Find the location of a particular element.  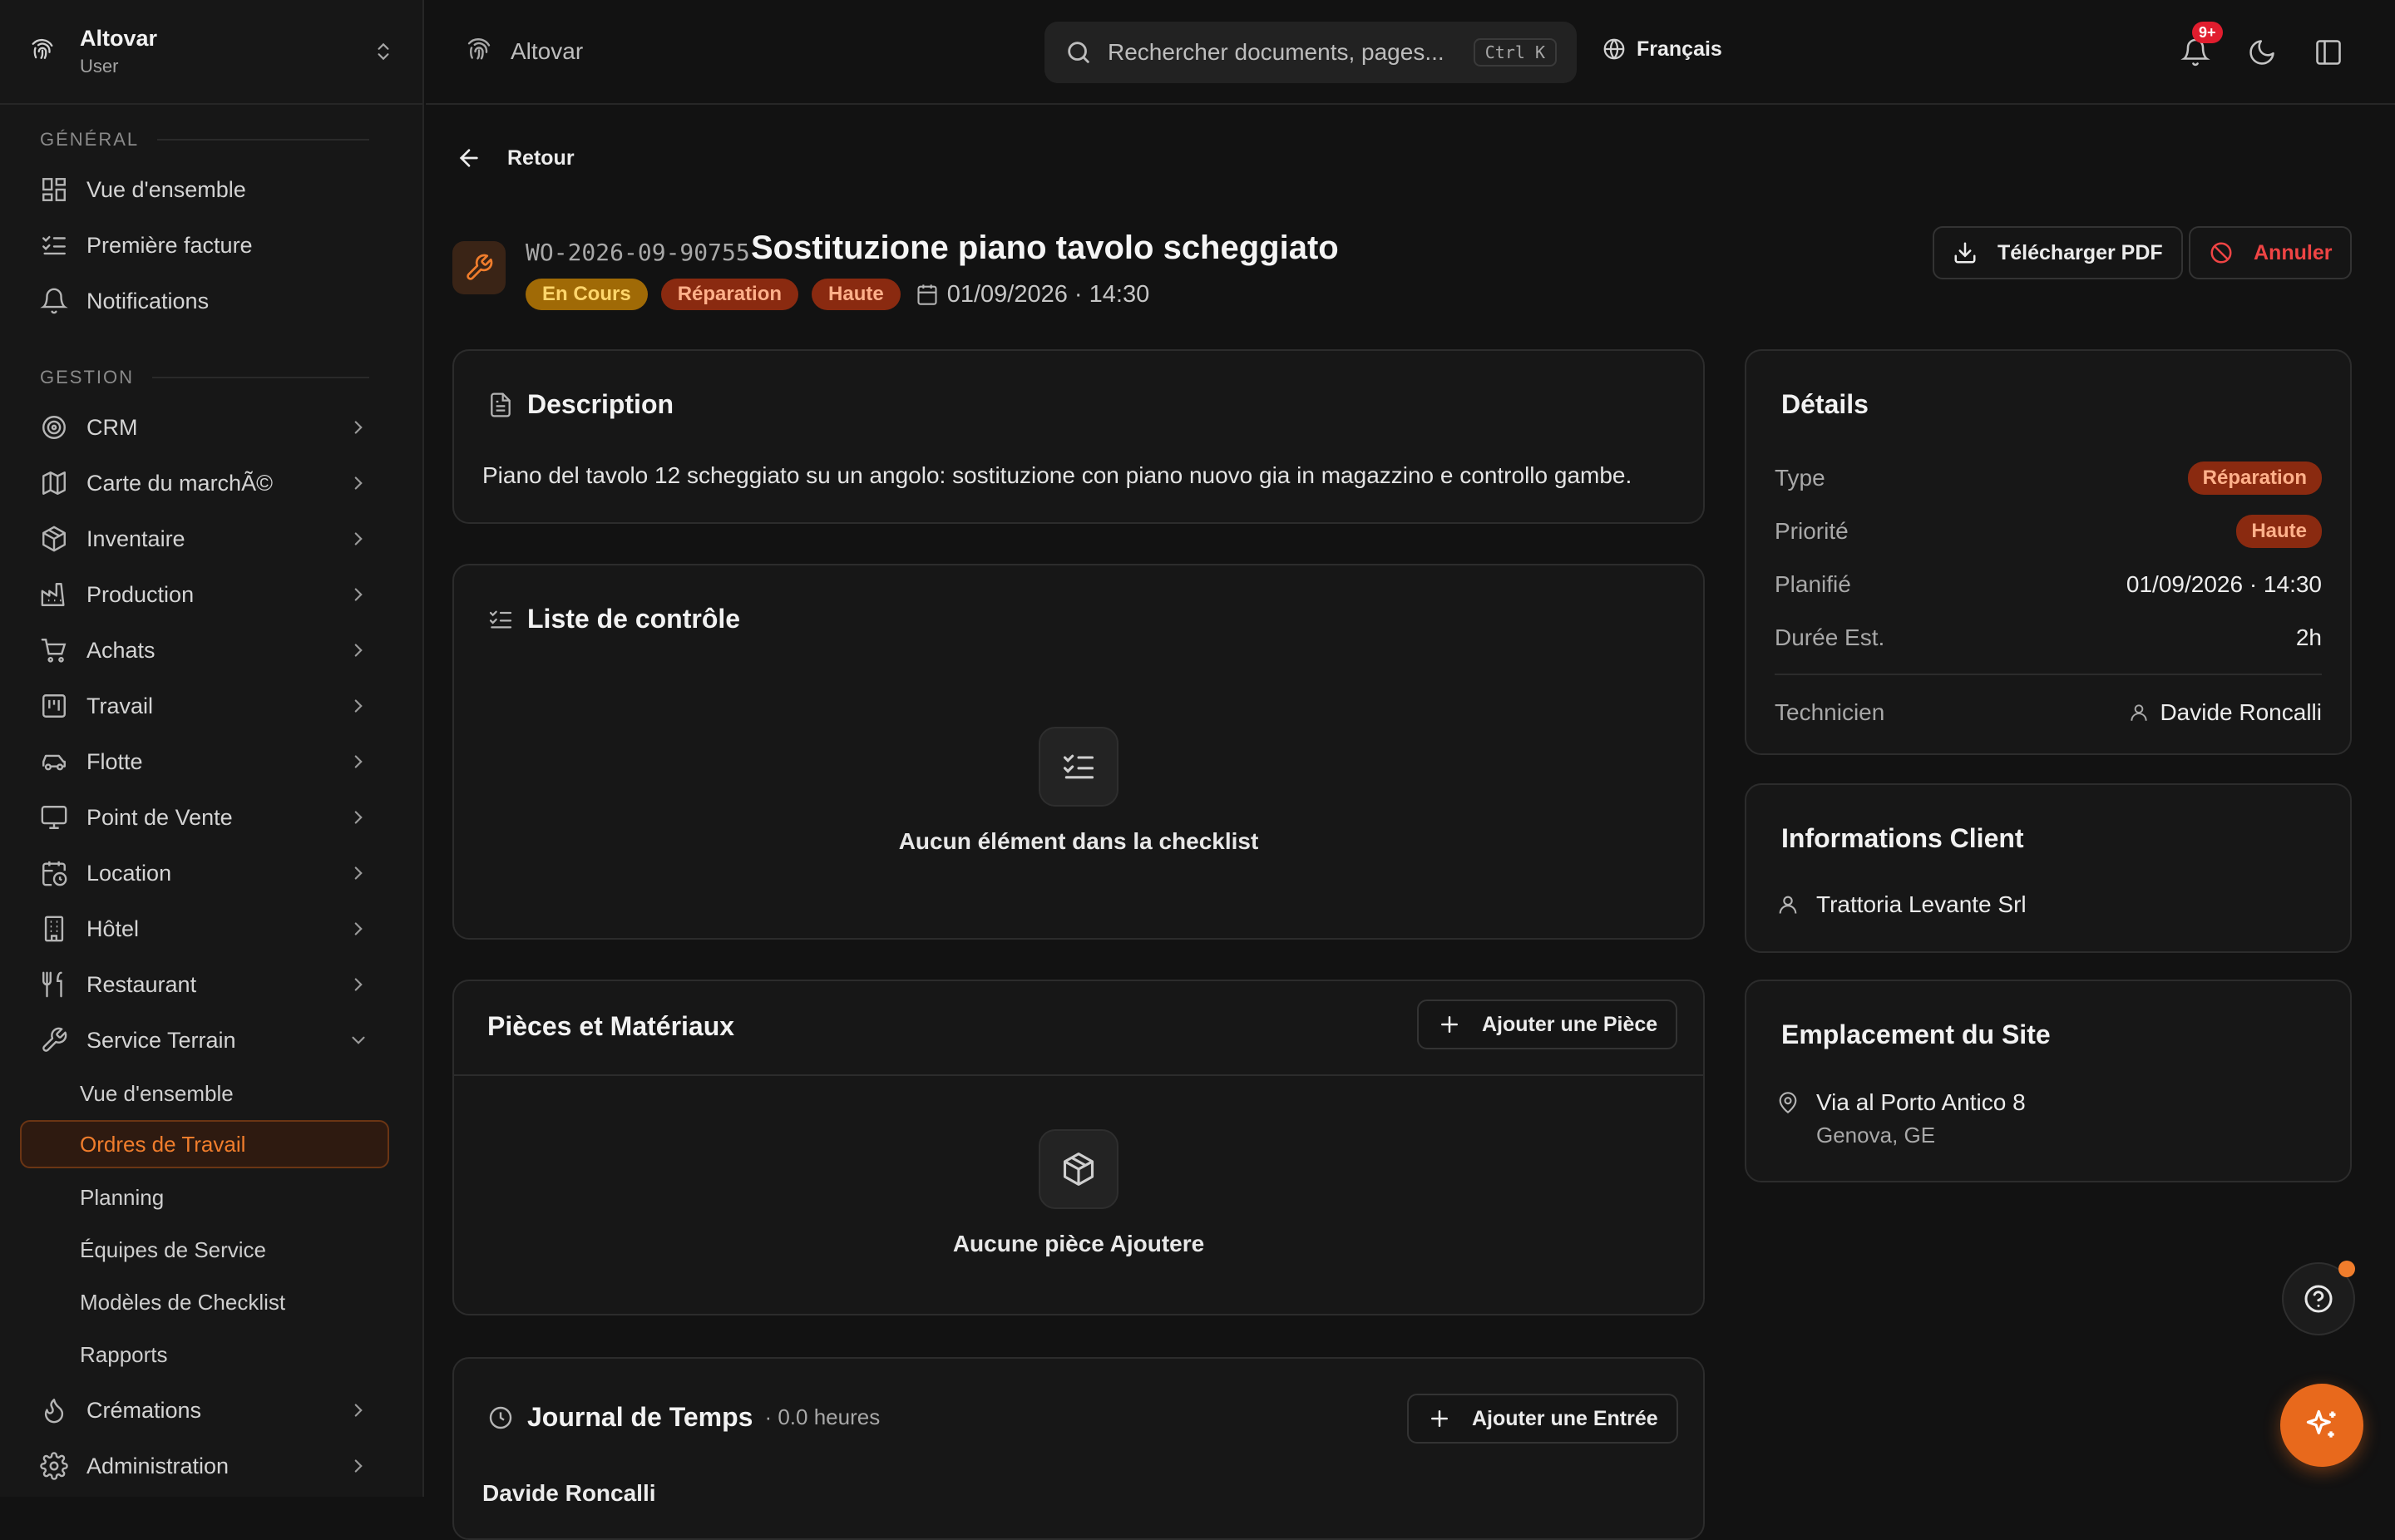

checklist-heading: Liste de contrôle is located at coordinates (613, 619).